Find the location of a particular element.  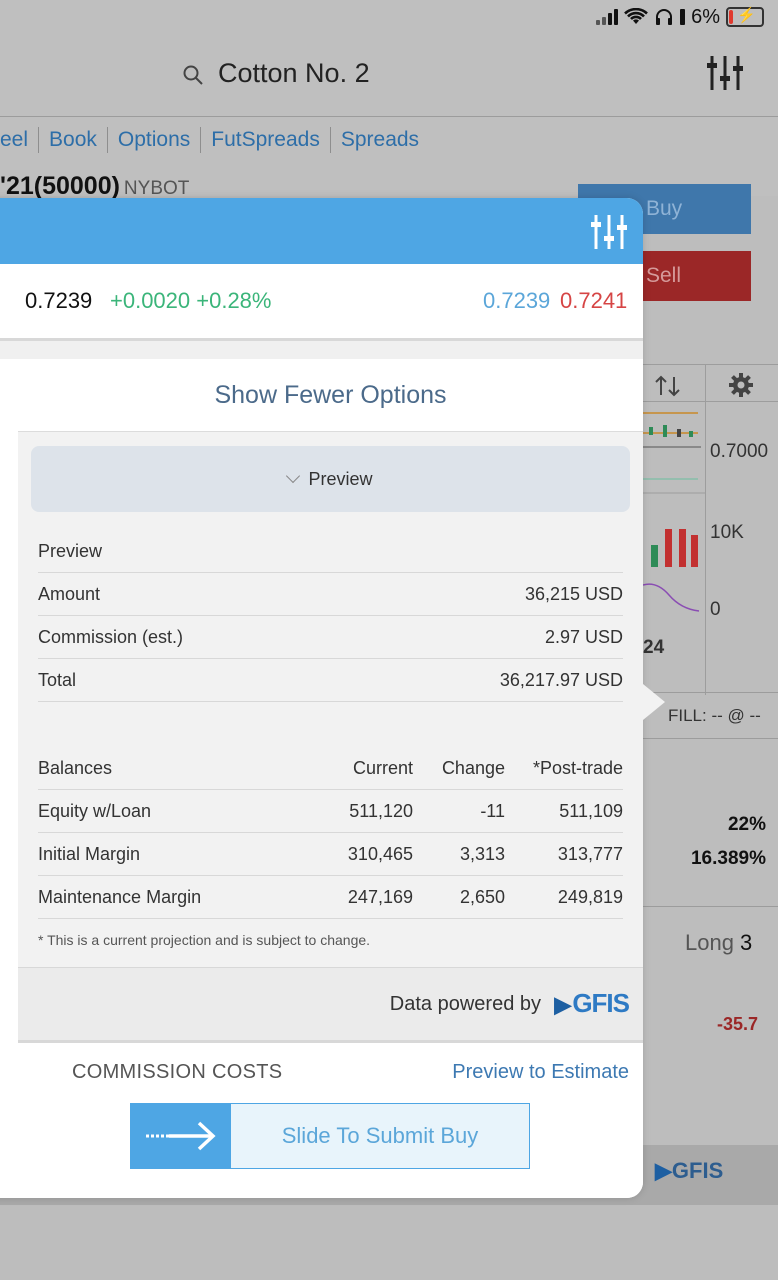

wifi-icon is located at coordinates (636, 16).